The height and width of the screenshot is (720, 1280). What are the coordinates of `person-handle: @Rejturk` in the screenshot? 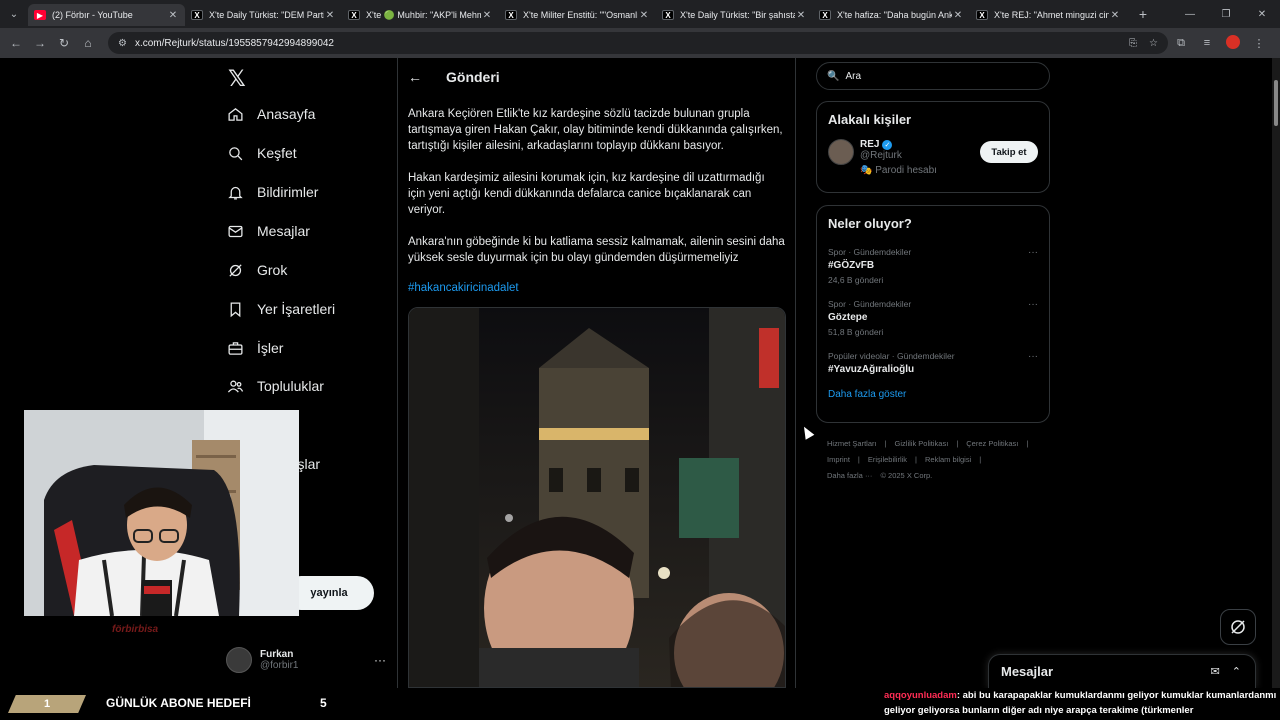 It's located at (881, 155).